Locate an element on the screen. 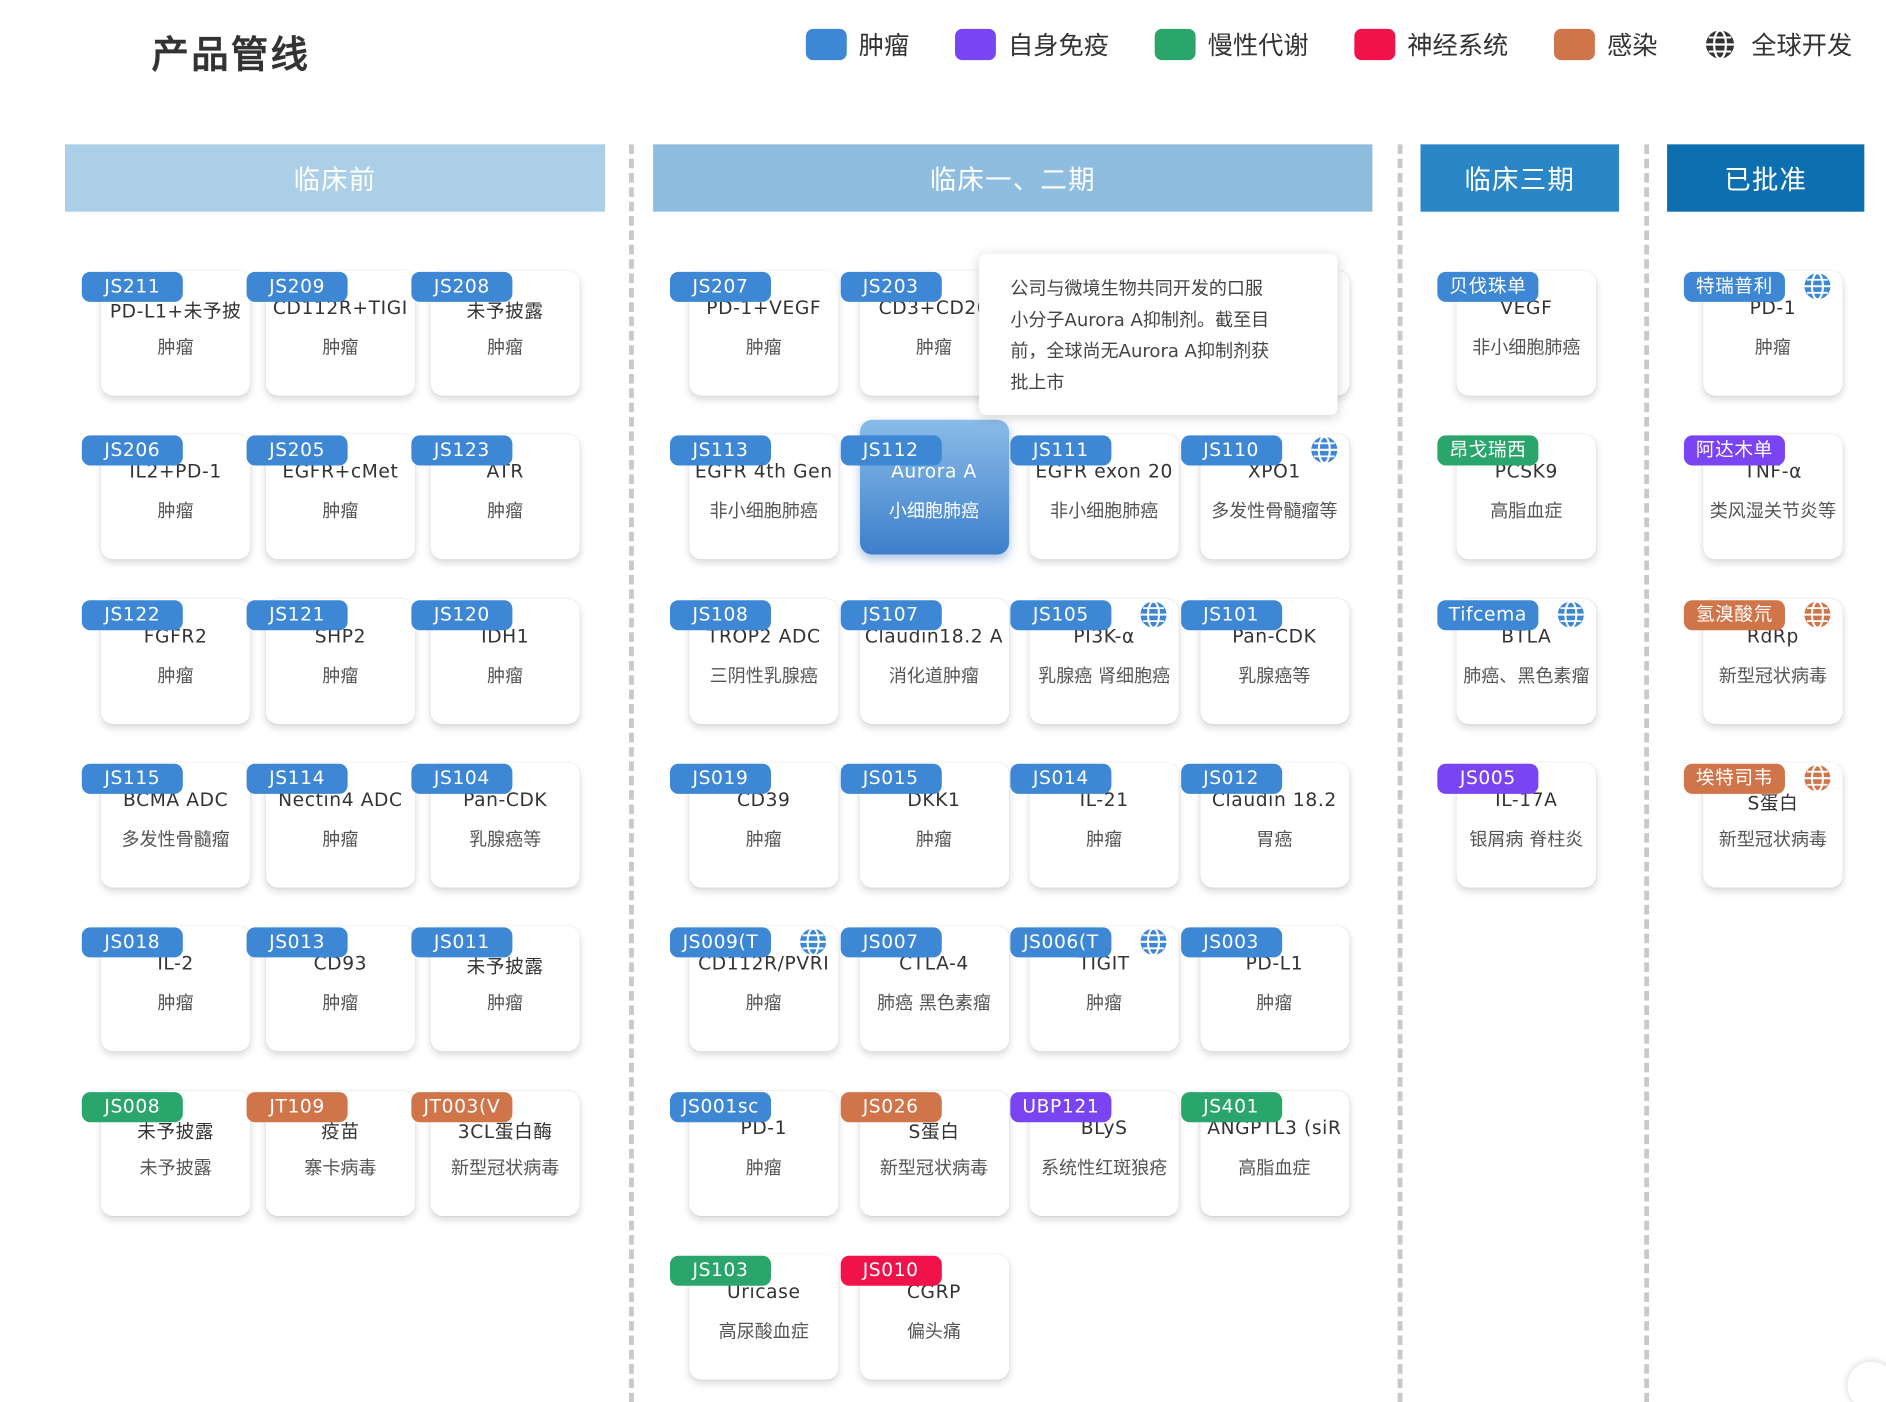 This screenshot has height=1402, width=1886. drug-code-tag: JT003(V is located at coordinates (462, 1106).